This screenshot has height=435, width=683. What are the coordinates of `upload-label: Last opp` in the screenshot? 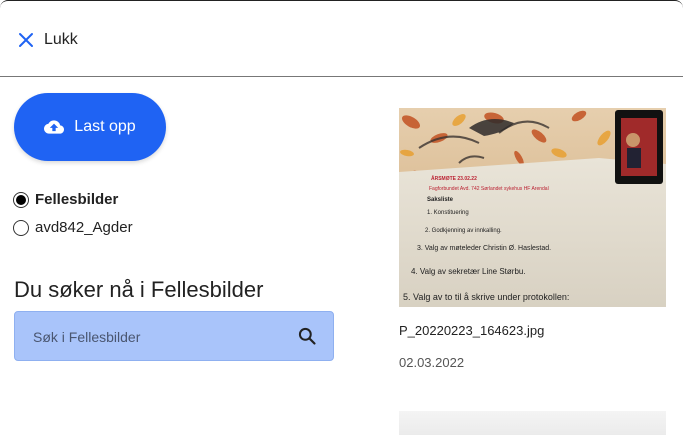 It's located at (105, 126).